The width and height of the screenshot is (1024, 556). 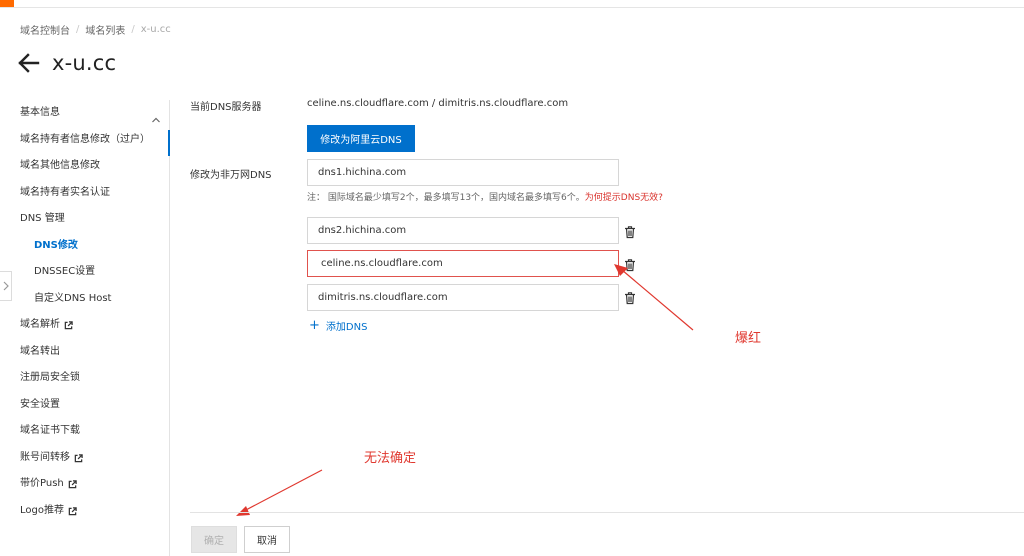 I want to click on sidebar-item-dns-modify: DNS修改, so click(x=56, y=246).